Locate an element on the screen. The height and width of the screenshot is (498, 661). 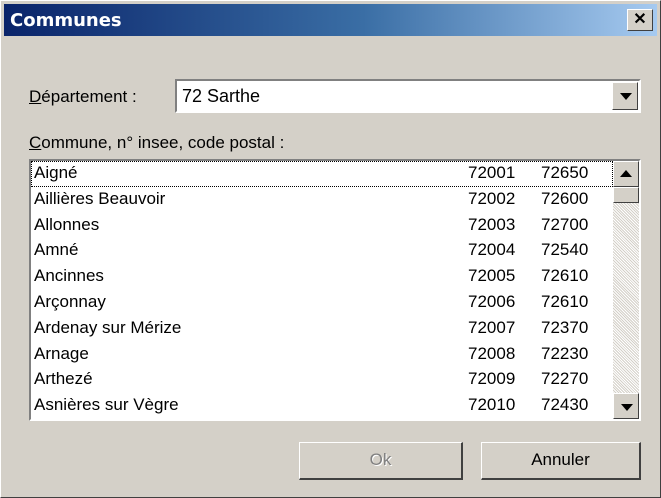
commune-insee: 72010 is located at coordinates (492, 405).